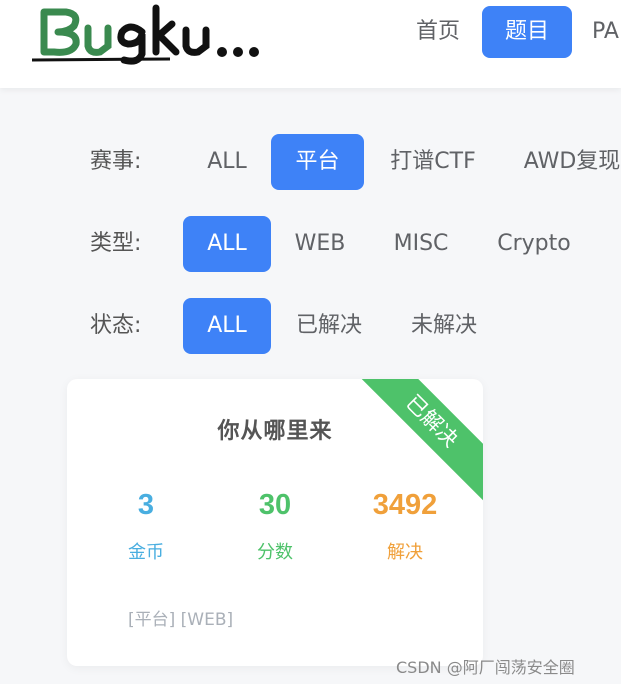 Image resolution: width=621 pixels, height=684 pixels. What do you see at coordinates (534, 244) in the screenshot?
I see `type-option-crypto: Crypto` at bounding box center [534, 244].